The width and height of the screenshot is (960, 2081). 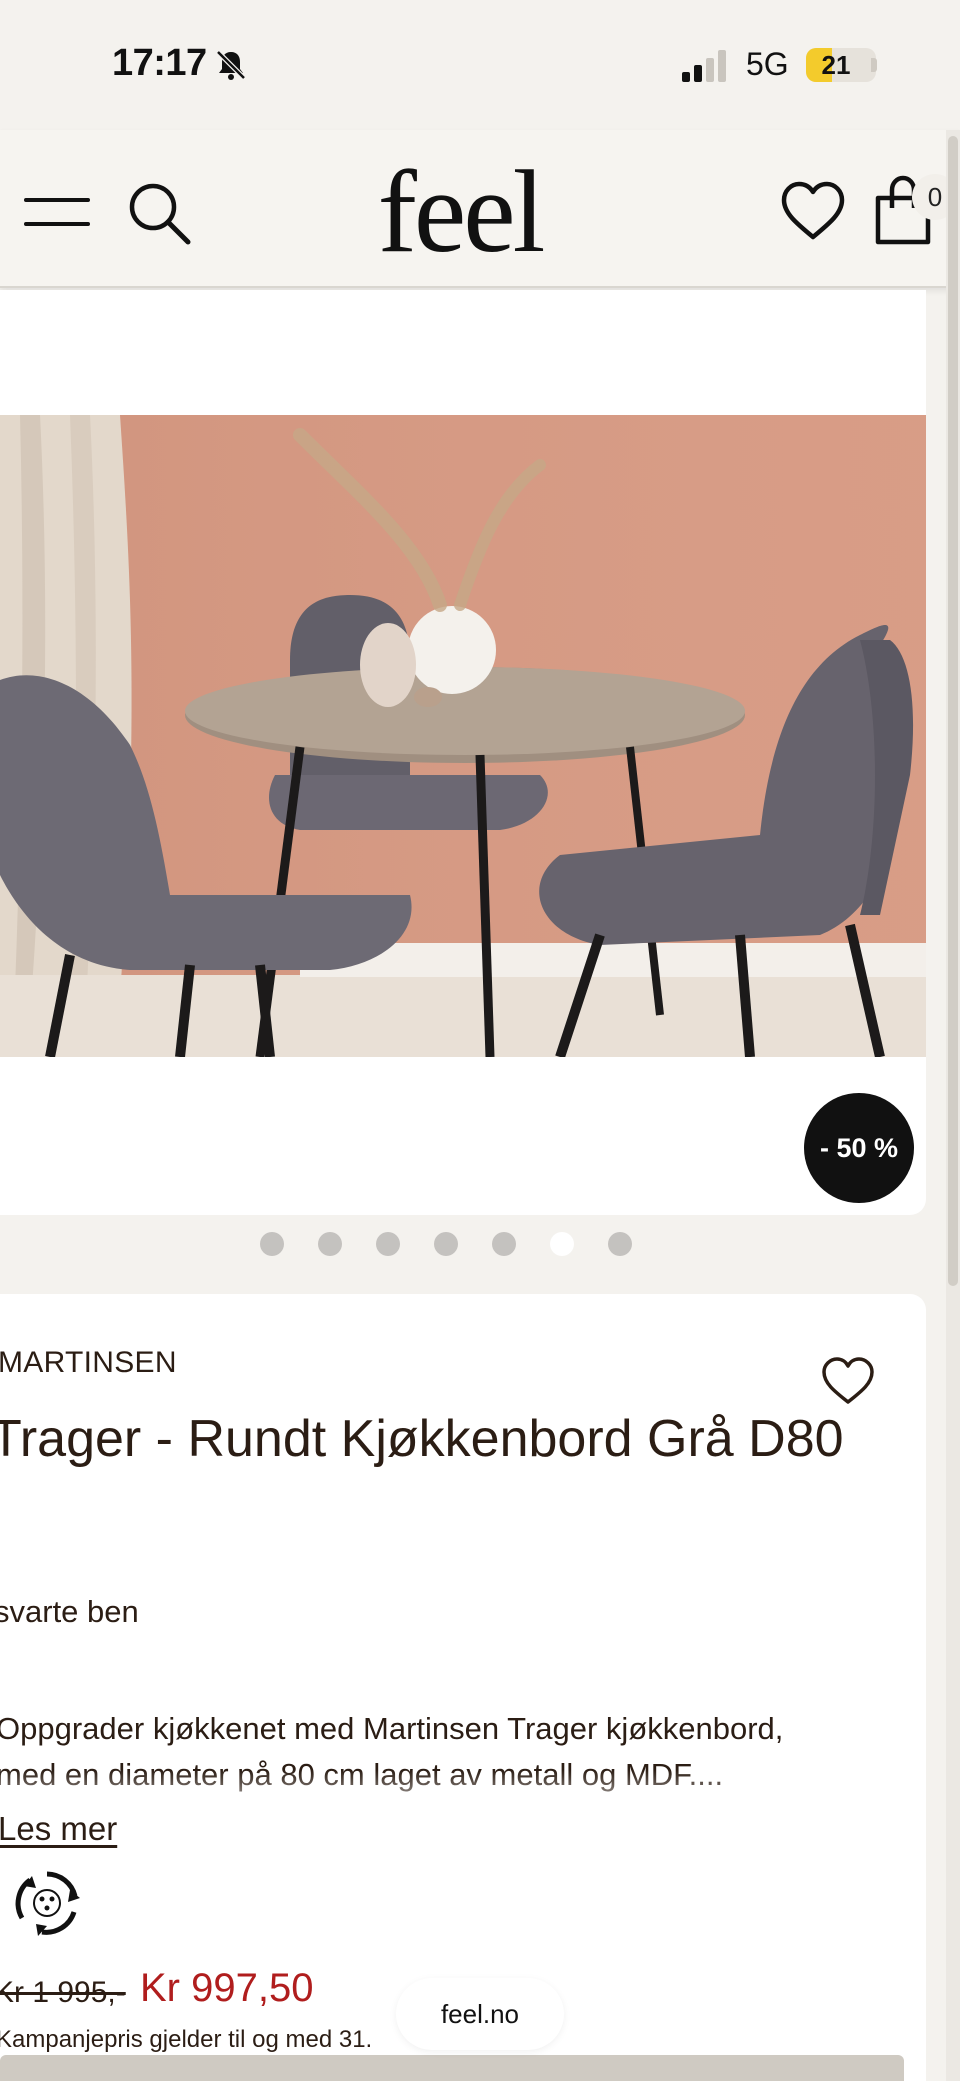 I want to click on recycle-icon, so click(x=47, y=1903).